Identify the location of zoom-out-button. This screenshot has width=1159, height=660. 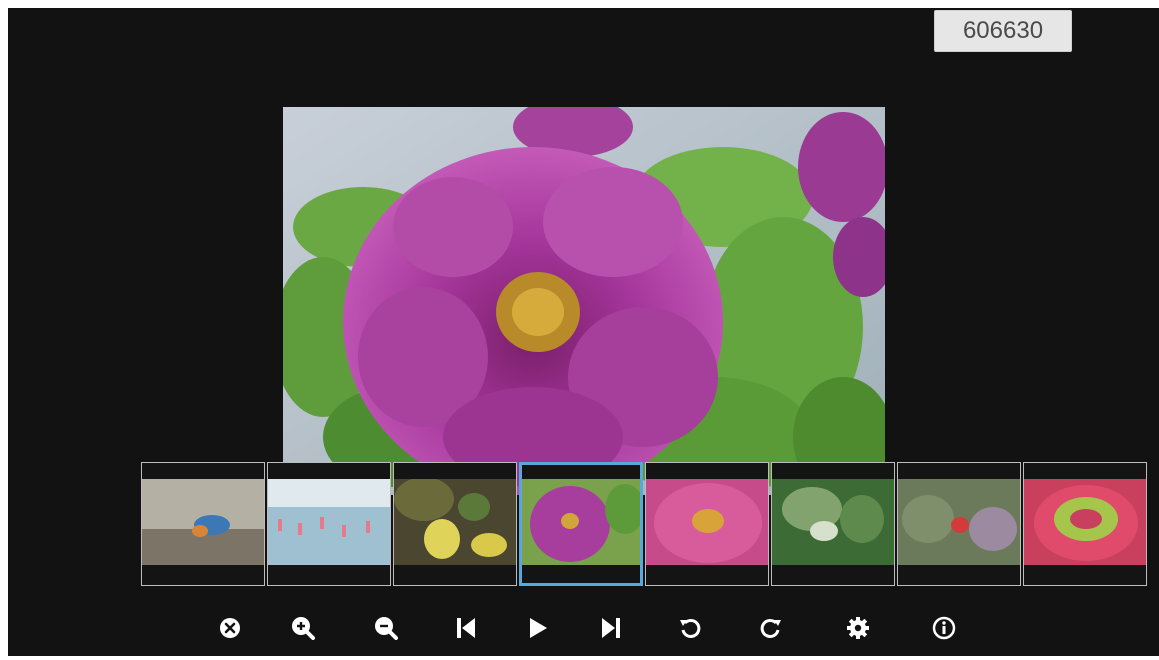
(386, 628).